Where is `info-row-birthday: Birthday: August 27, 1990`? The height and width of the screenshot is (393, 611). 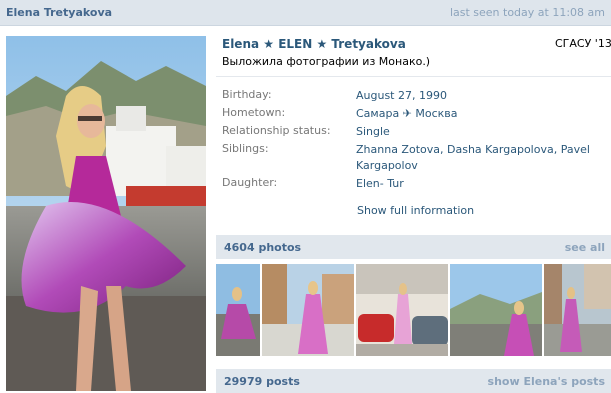
info-row-birthday: Birthday: August 27, 1990 is located at coordinates (416, 97).